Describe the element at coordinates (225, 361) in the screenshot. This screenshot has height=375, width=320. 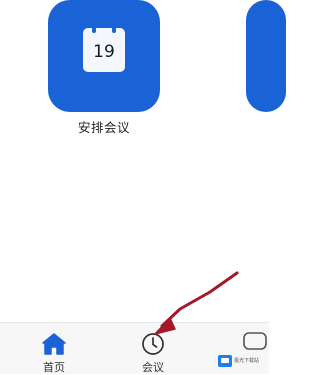
I see `watermark-icon` at that location.